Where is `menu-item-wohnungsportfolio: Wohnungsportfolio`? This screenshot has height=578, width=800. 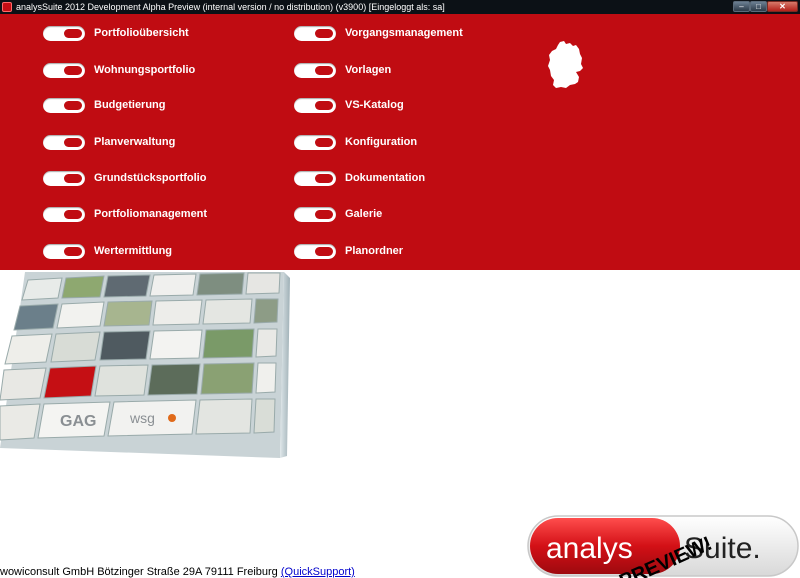
menu-item-wohnungsportfolio: Wohnungsportfolio is located at coordinates (119, 70).